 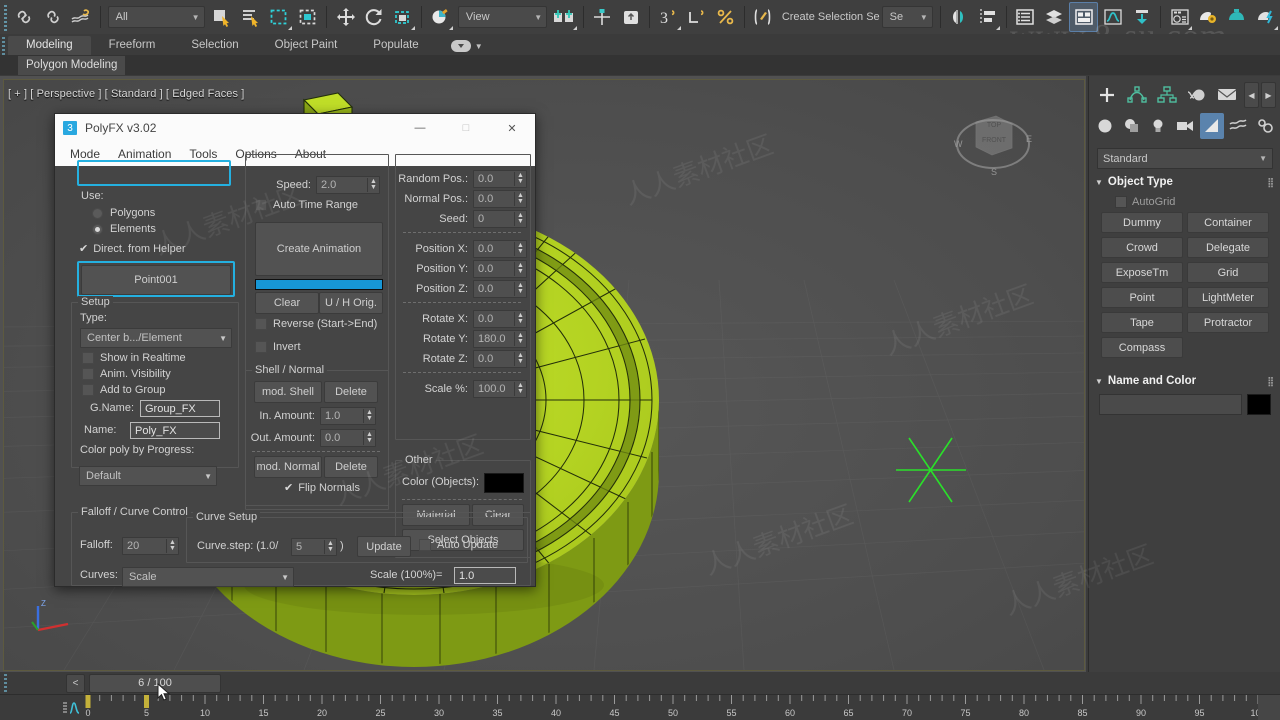 What do you see at coordinates (425, 545) in the screenshot?
I see `auto-update-checkbox` at bounding box center [425, 545].